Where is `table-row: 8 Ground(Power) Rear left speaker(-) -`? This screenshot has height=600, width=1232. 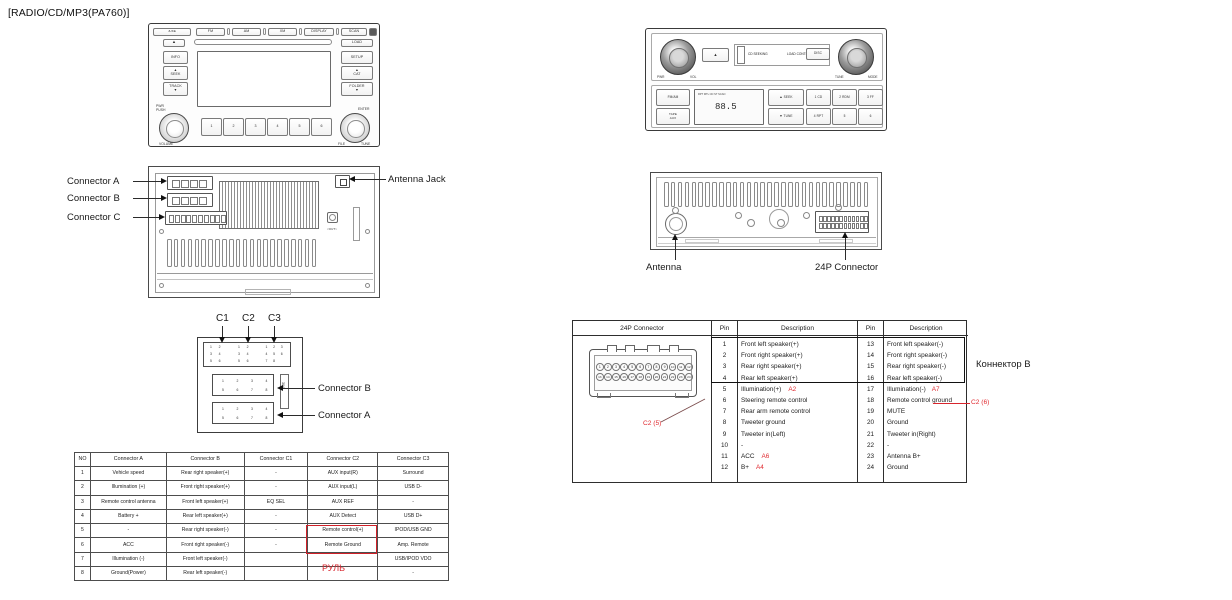
table-row: 8 Ground(Power) Rear left speaker(-) - is located at coordinates (261, 574).